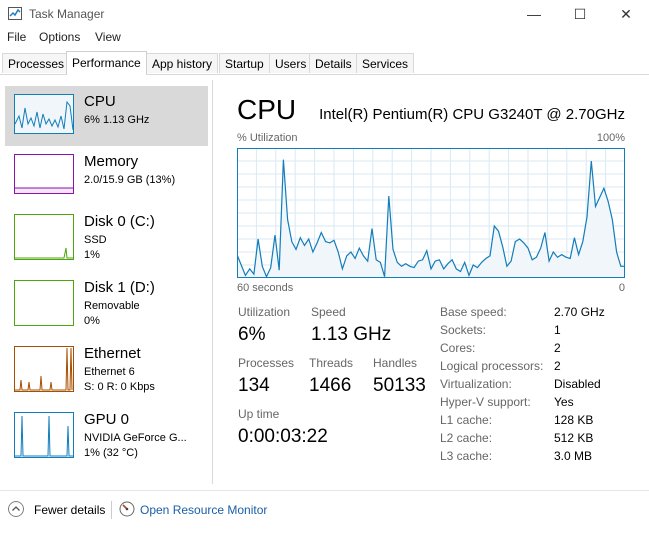 Image resolution: width=649 pixels, height=533 pixels. Describe the element at coordinates (130, 180) in the screenshot. I see `resource-detail: 2.0/15.9 GB (13%)` at that location.